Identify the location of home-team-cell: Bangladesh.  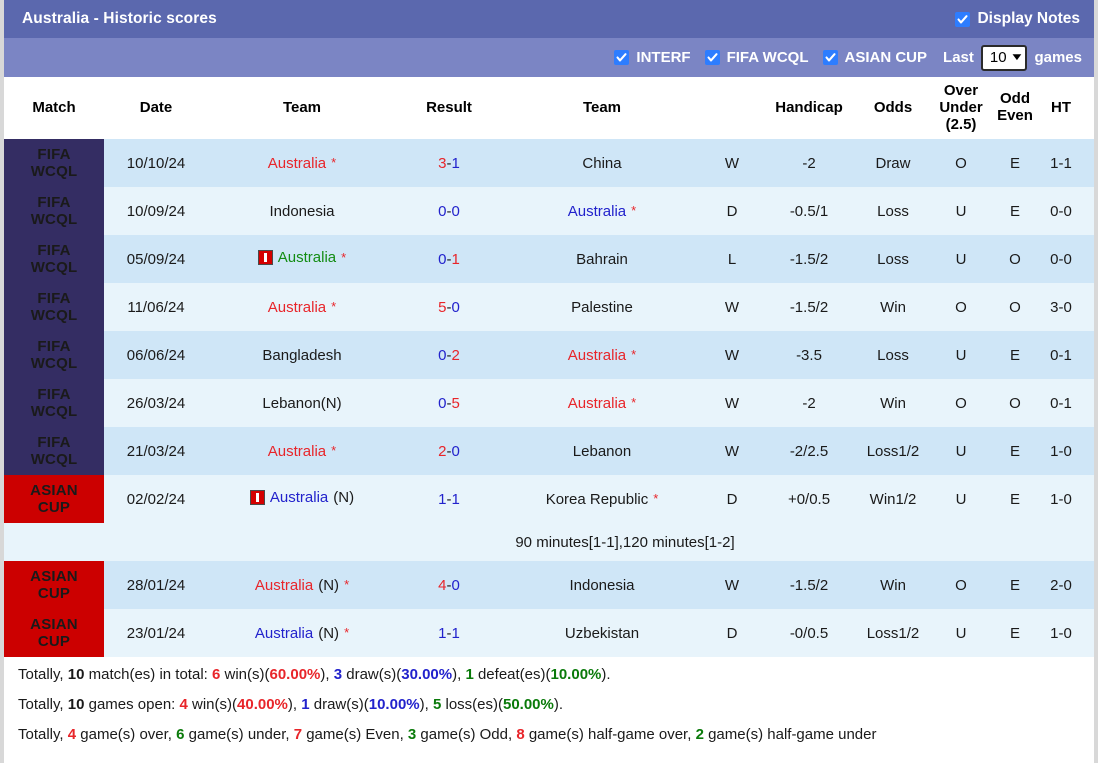
(302, 355).